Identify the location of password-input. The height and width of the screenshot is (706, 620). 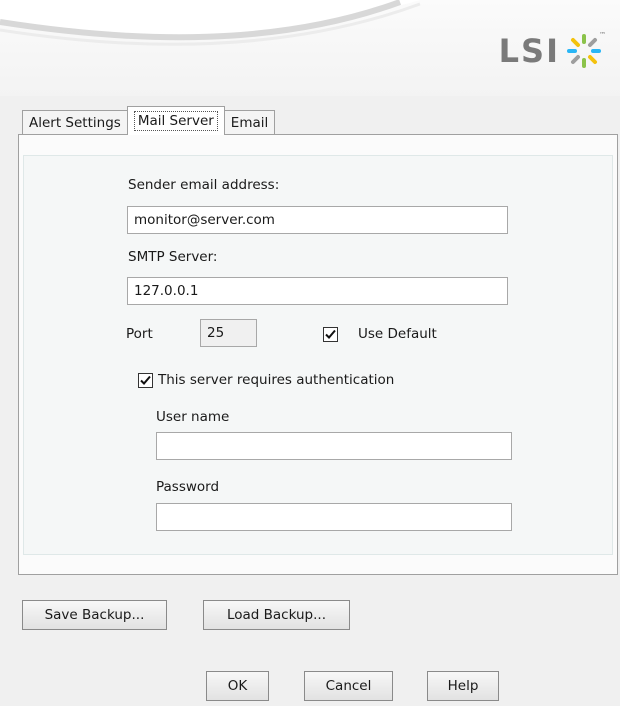
(334, 517).